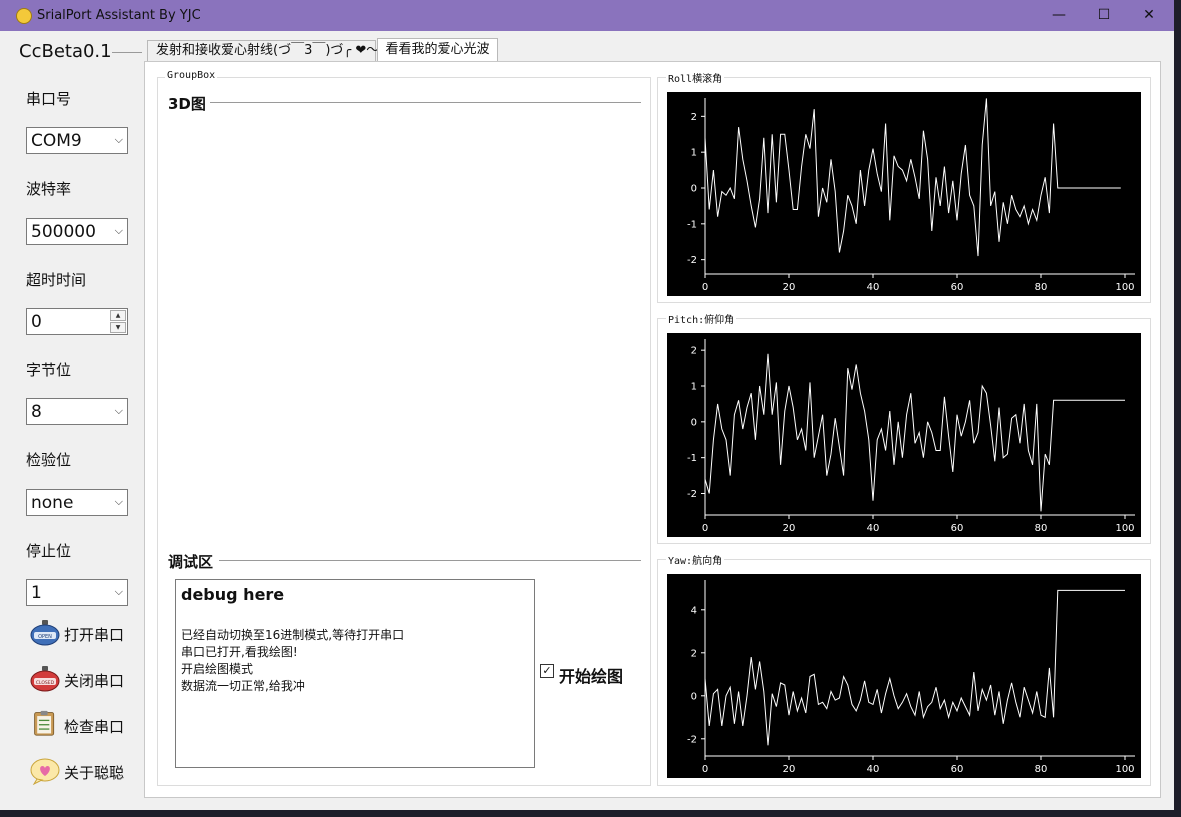 This screenshot has width=1181, height=817. I want to click on start-draw-checkbox: ✓, so click(547, 671).